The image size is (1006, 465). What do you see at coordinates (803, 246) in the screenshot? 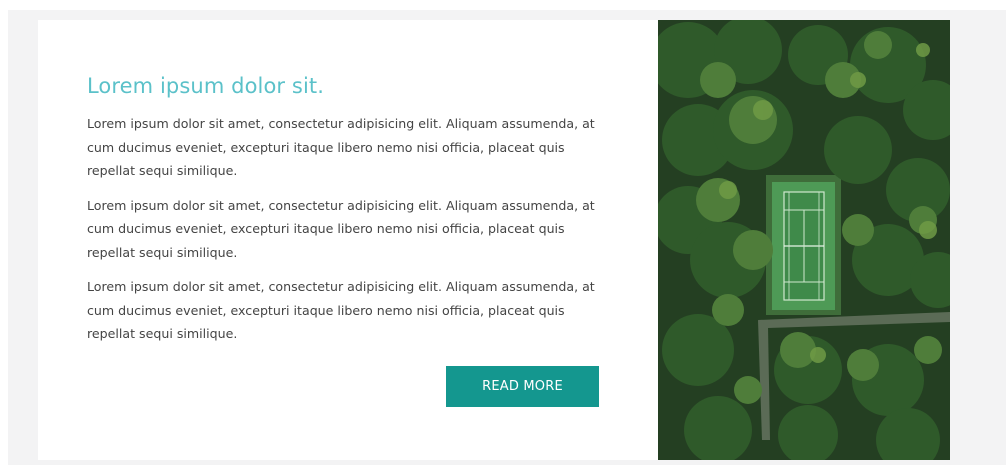
I see `tennis-court-shape` at bounding box center [803, 246].